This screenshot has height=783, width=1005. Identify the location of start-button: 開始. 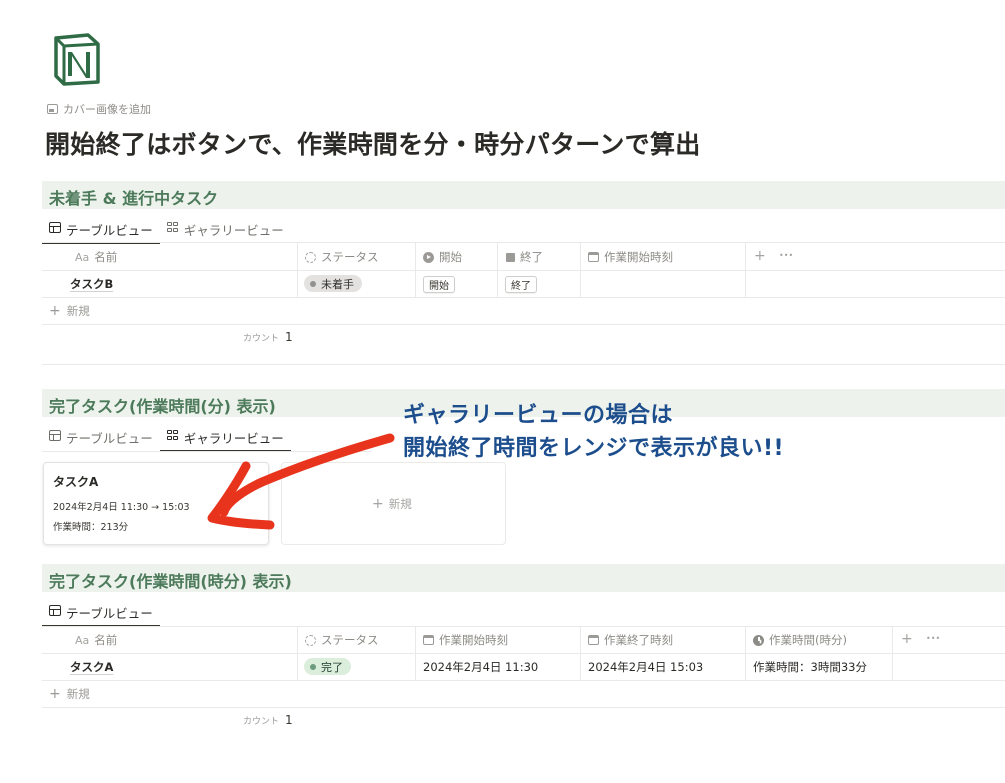
(439, 284).